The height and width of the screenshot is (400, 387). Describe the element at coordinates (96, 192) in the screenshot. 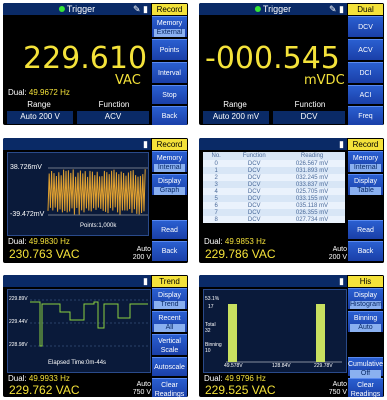

I see `waveform-trace` at that location.